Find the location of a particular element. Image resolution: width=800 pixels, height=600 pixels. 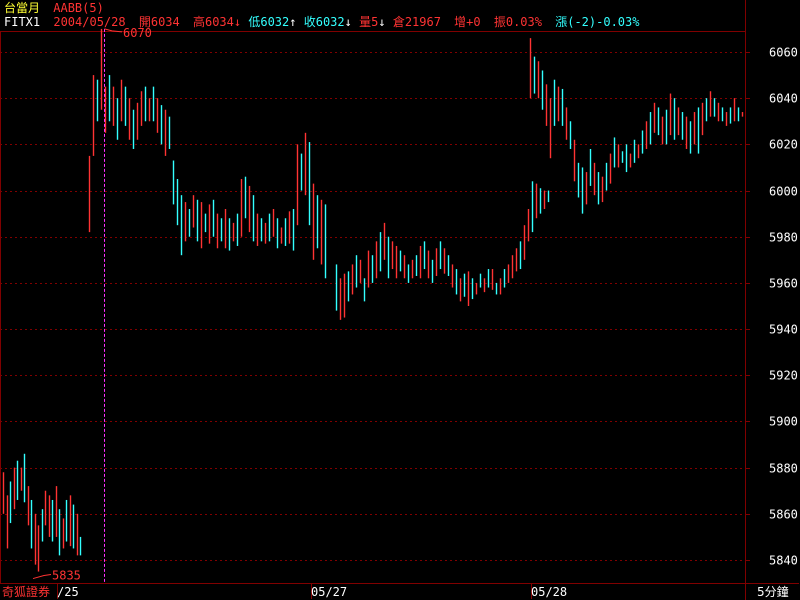

y-tick-label: 6040 is located at coordinates (783, 99).